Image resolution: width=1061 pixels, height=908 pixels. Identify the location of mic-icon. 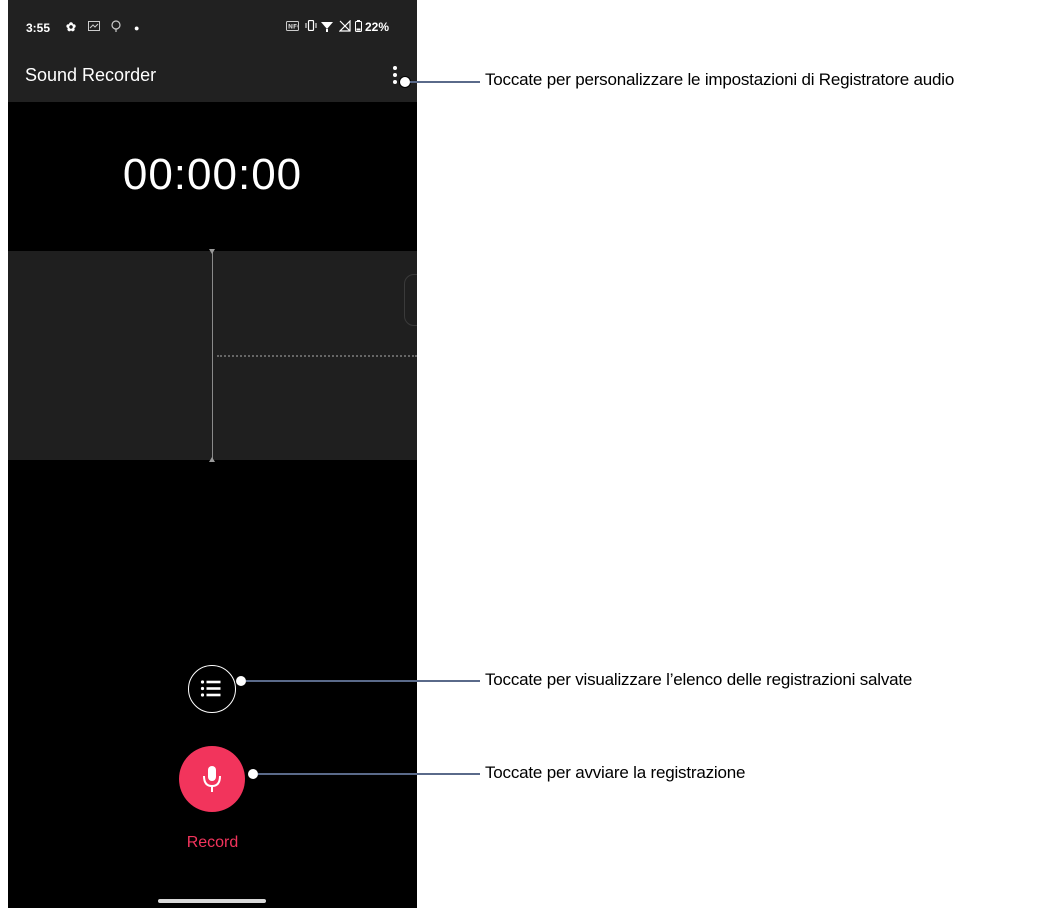
(212, 779).